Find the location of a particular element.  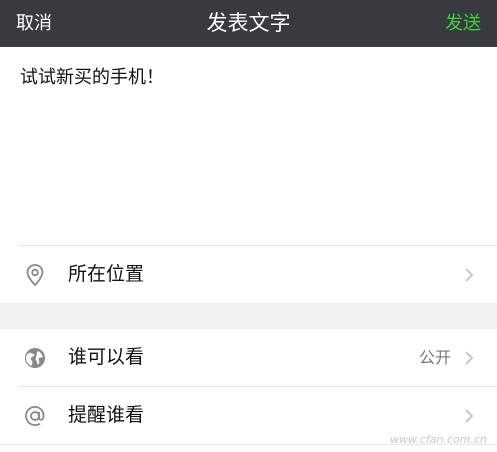

navigation-bar: 取消 发表文字 发送 is located at coordinates (248, 23).